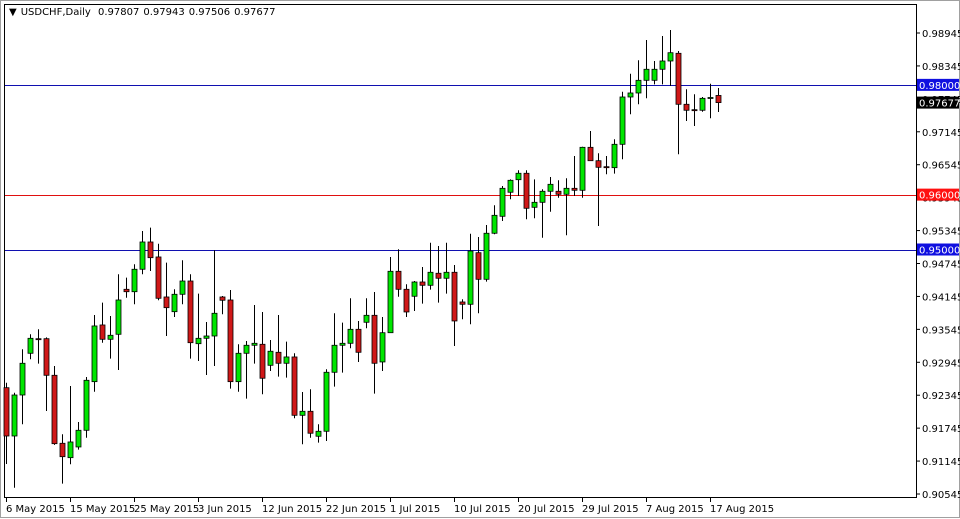  What do you see at coordinates (939, 86) in the screenshot?
I see `price-tag-0.98000: 0.98000` at bounding box center [939, 86].